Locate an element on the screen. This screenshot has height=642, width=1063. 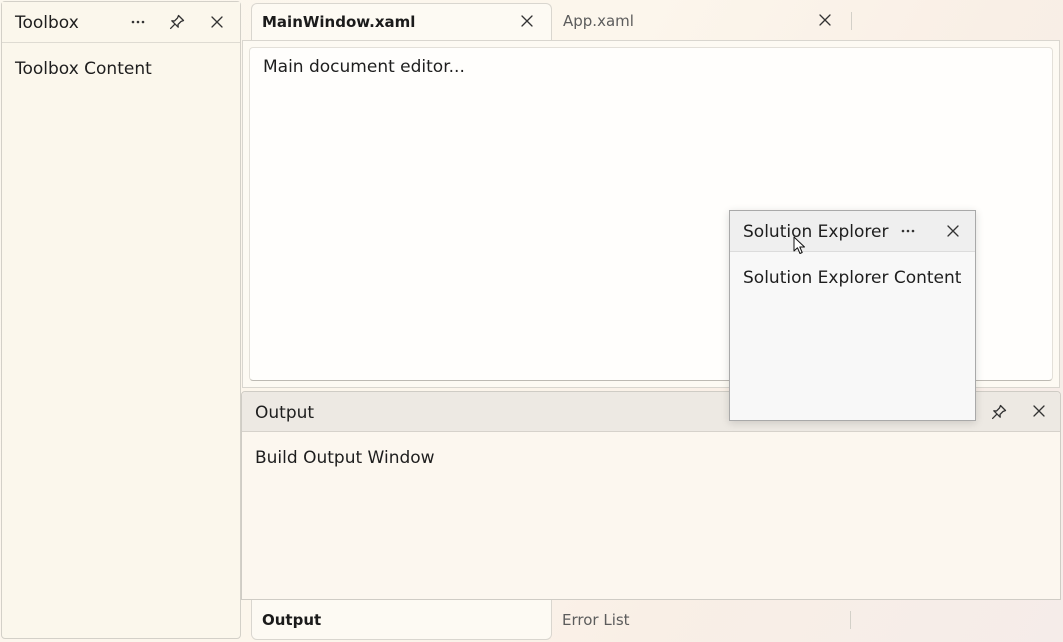
solution-explorer-header: Solution Explorer is located at coordinates (852, 231).